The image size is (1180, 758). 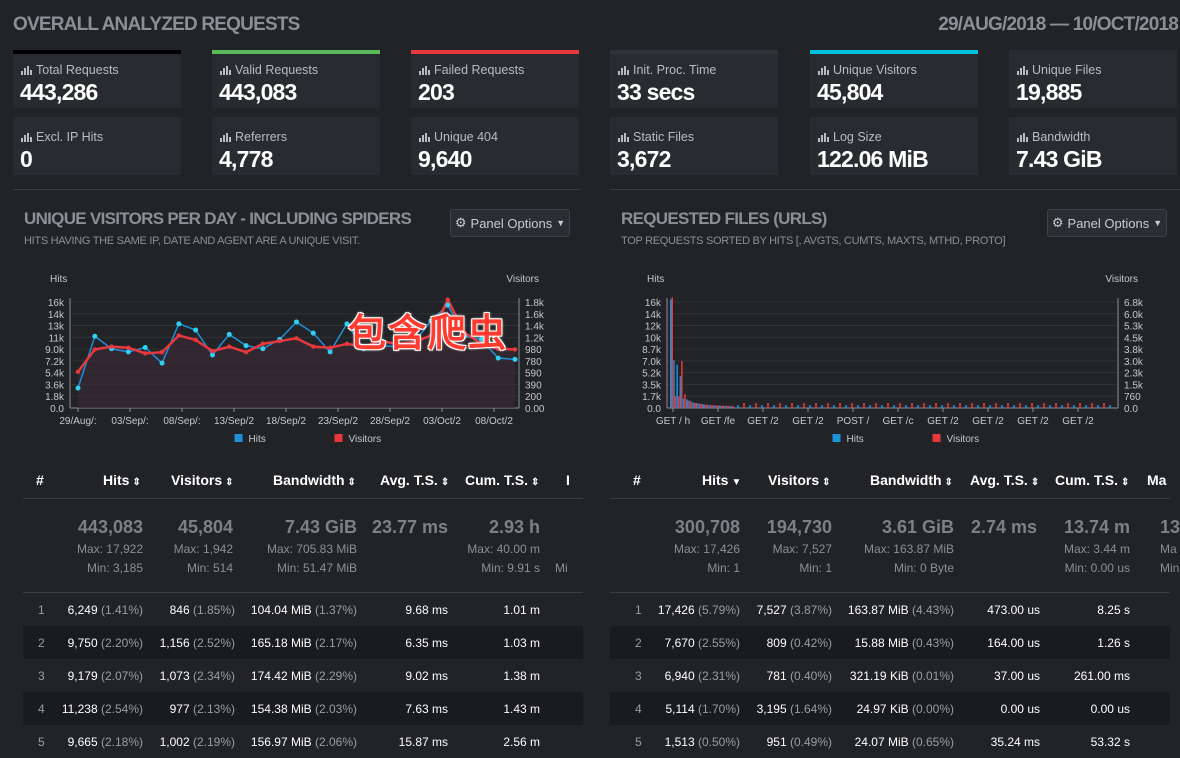 What do you see at coordinates (908, 549) in the screenshot?
I see `summary-max: Max: 163.87 MiB` at bounding box center [908, 549].